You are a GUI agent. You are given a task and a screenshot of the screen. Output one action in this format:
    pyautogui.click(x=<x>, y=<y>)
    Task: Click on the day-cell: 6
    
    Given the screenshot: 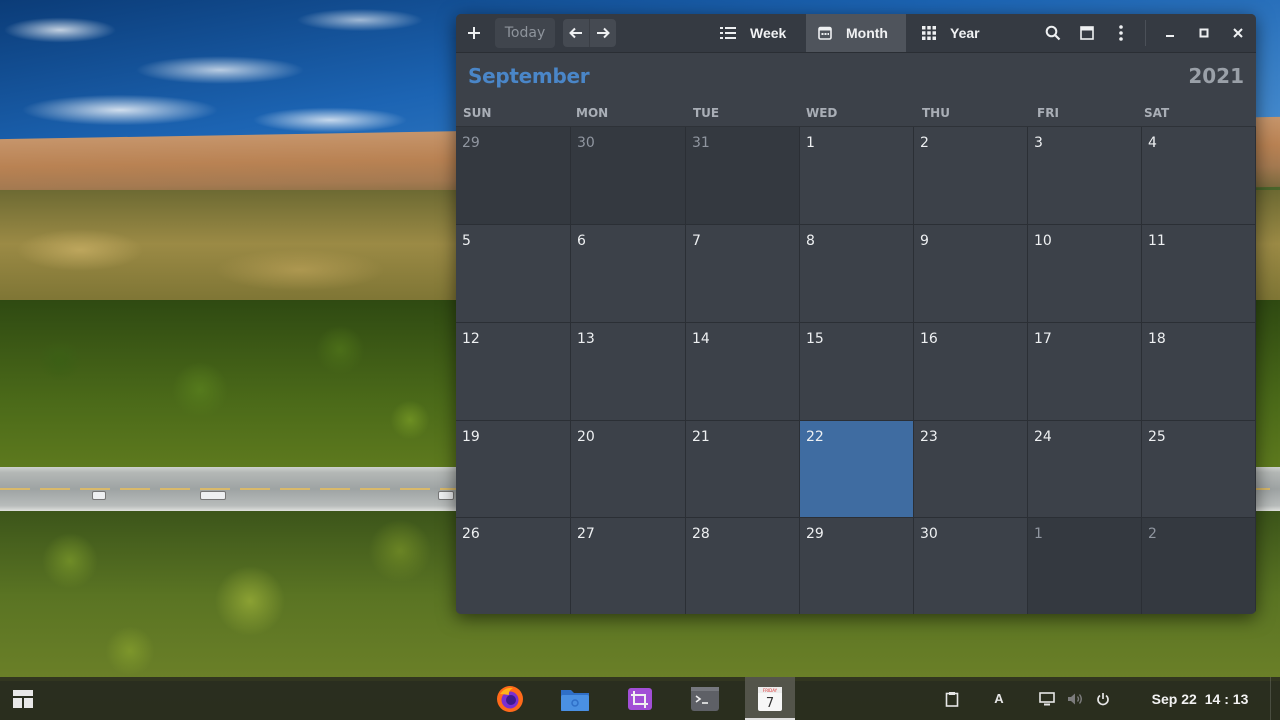 What is the action you would take?
    pyautogui.click(x=628, y=274)
    